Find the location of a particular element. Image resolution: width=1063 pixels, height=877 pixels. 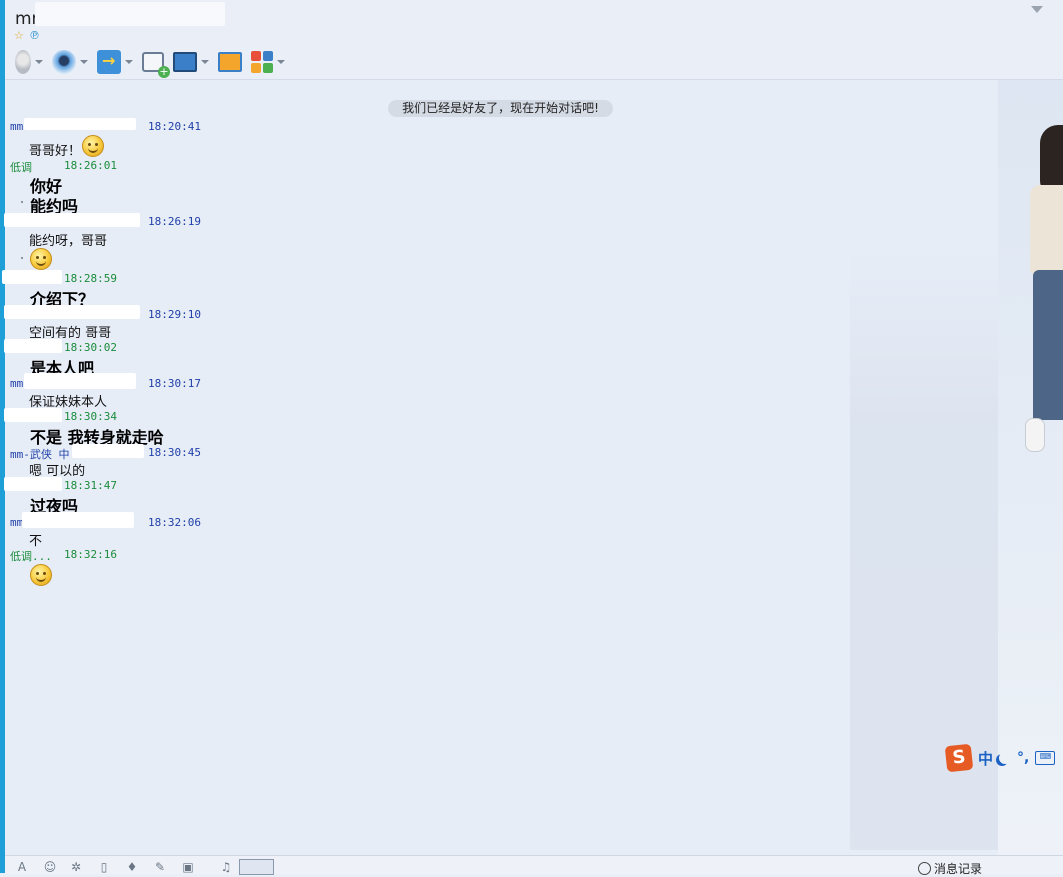

message-time: 18:32:06 is located at coordinates (174, 522).